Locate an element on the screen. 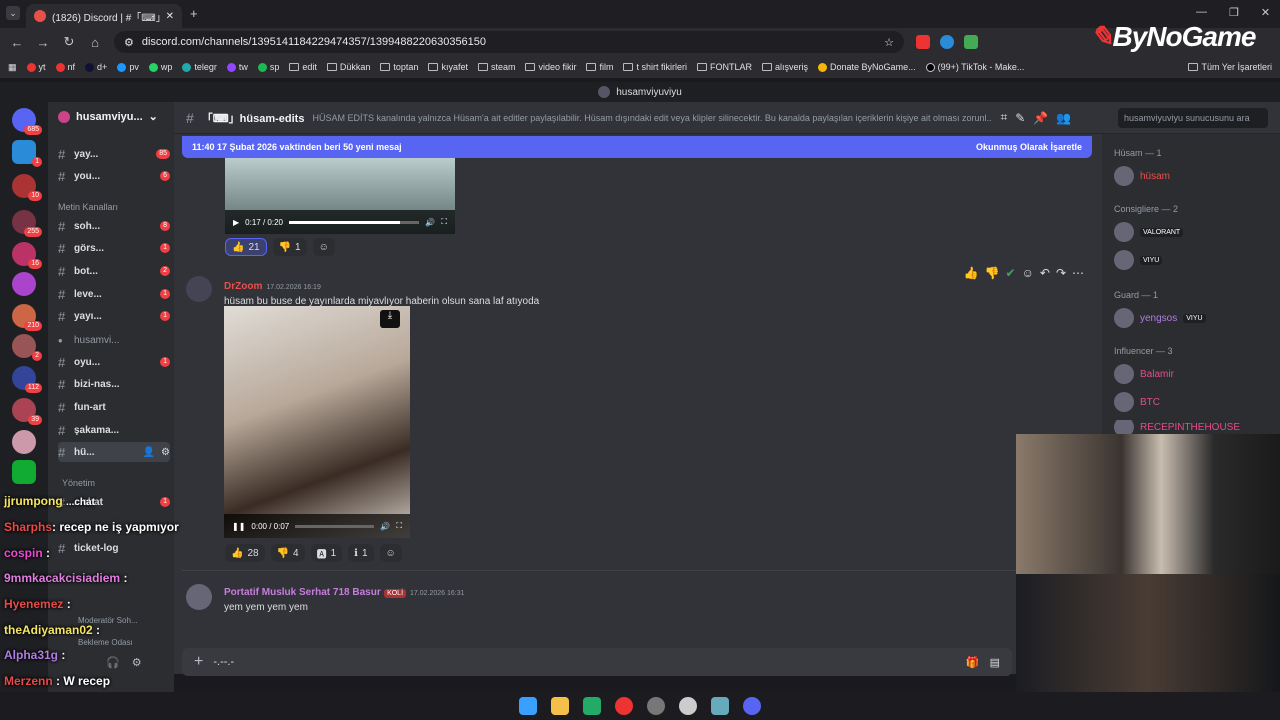 Image resolution: width=1280 pixels, height=720 pixels. discord-icon is located at coordinates (752, 706).